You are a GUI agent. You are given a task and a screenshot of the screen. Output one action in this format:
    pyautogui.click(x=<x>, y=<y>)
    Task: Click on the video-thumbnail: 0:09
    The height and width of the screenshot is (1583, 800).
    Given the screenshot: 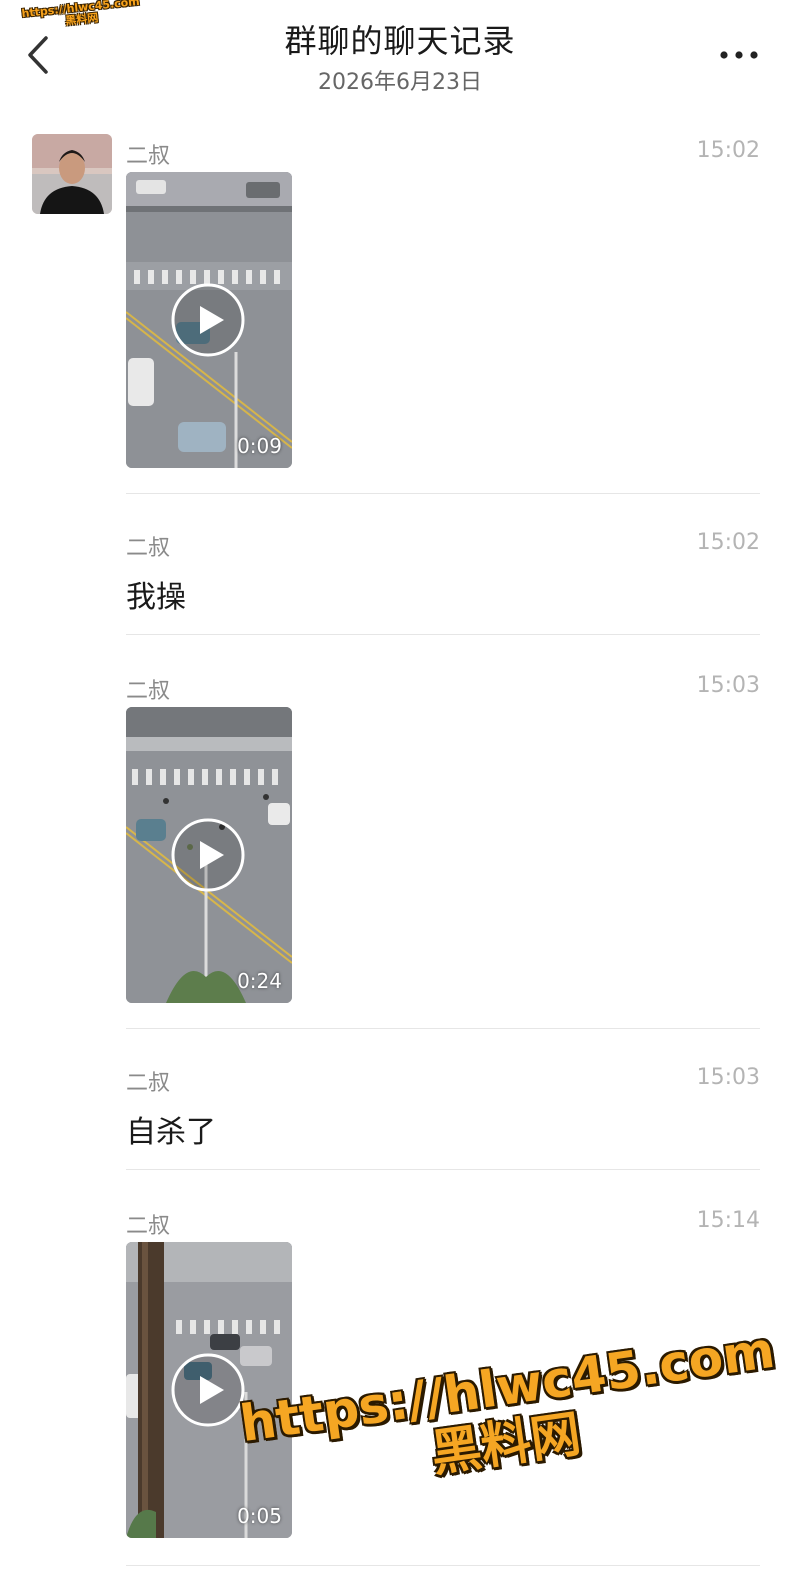 What is the action you would take?
    pyautogui.click(x=209, y=320)
    